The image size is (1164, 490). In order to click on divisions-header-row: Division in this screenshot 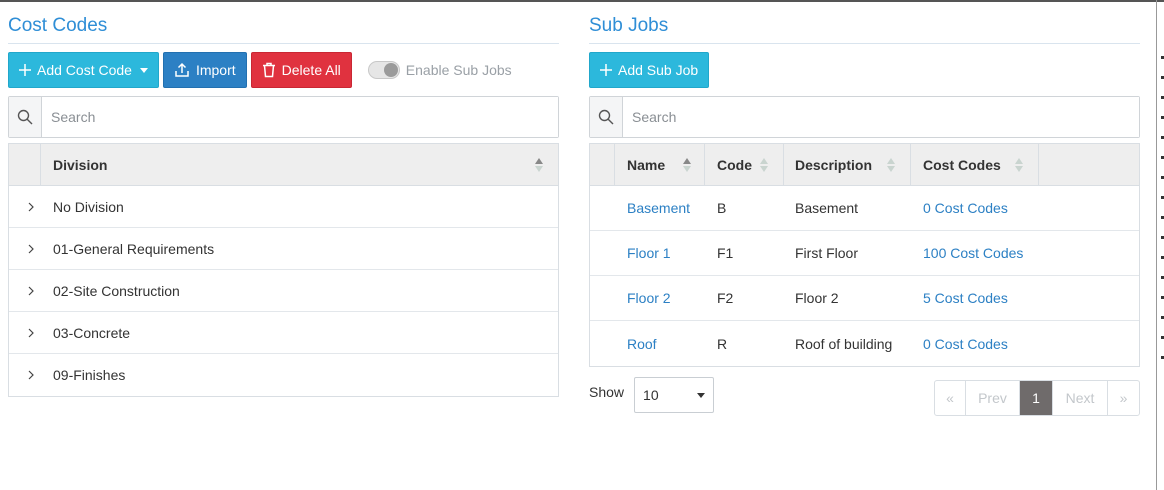, I will do `click(283, 165)`.